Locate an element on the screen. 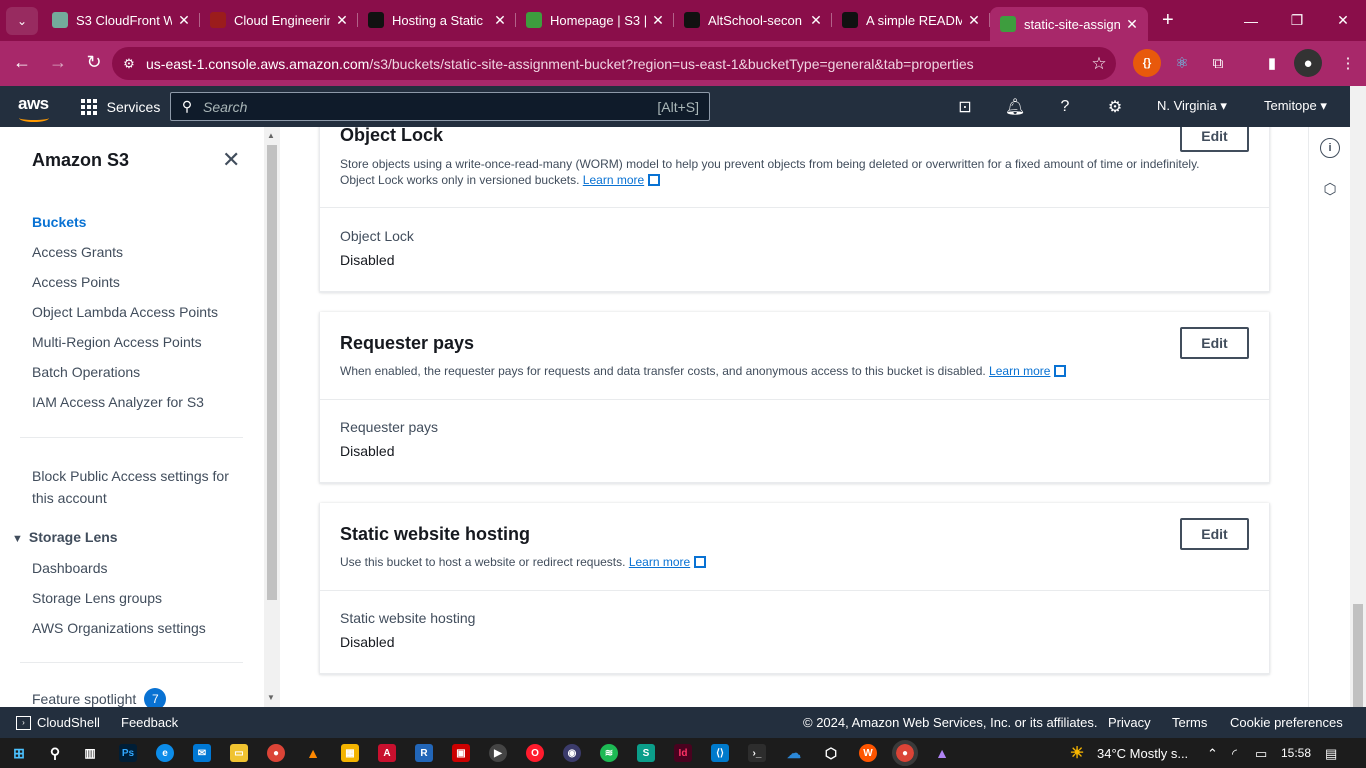 The width and height of the screenshot is (1366, 768). region-selector: N. Virginia ▾ is located at coordinates (1192, 106).